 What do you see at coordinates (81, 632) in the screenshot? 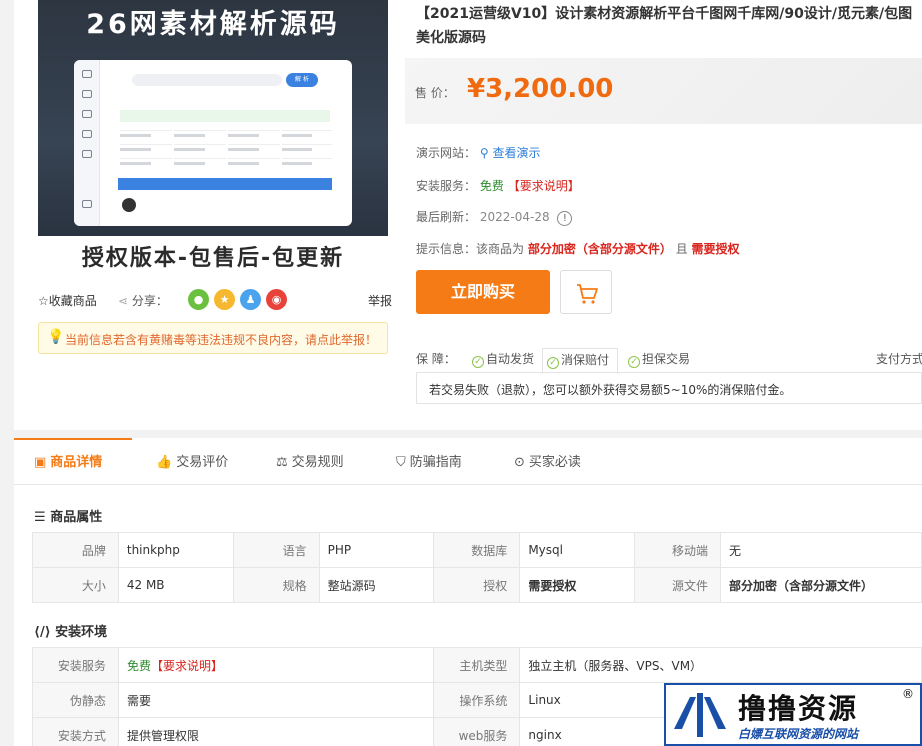
I see `environment-heading-text: 安装环境` at bounding box center [81, 632].